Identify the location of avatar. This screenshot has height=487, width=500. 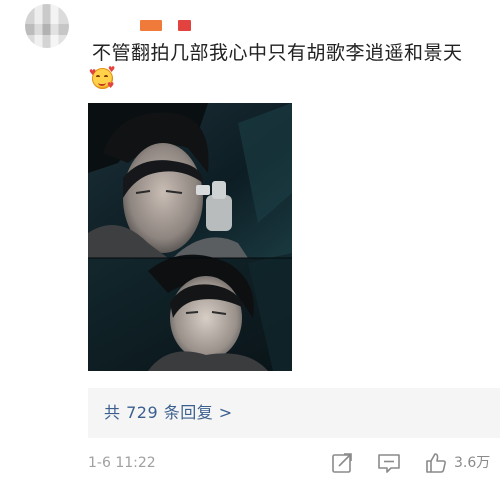
(47, 26).